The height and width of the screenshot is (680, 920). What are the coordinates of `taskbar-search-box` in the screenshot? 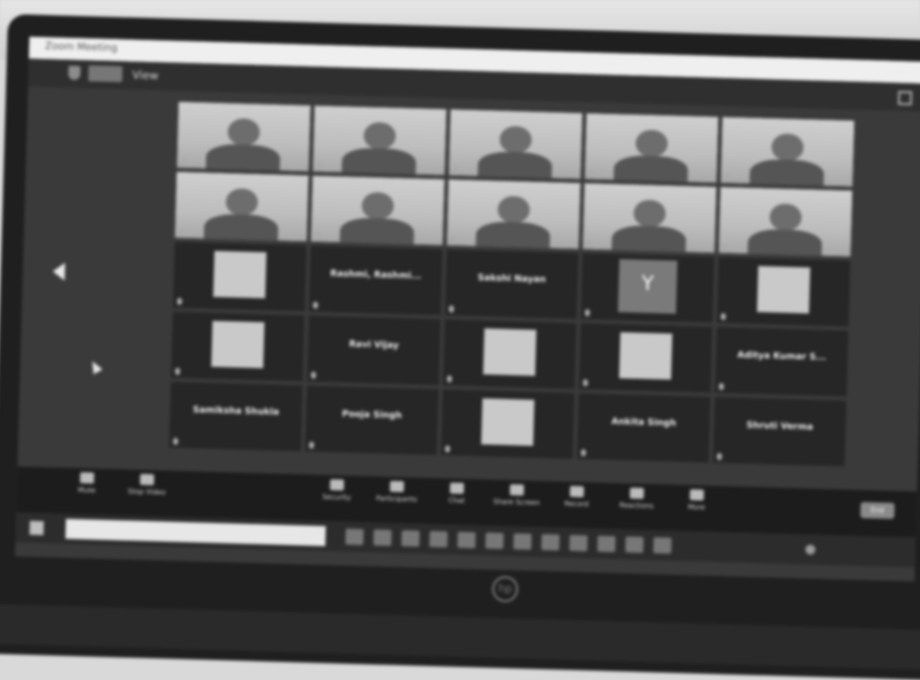 It's located at (195, 532).